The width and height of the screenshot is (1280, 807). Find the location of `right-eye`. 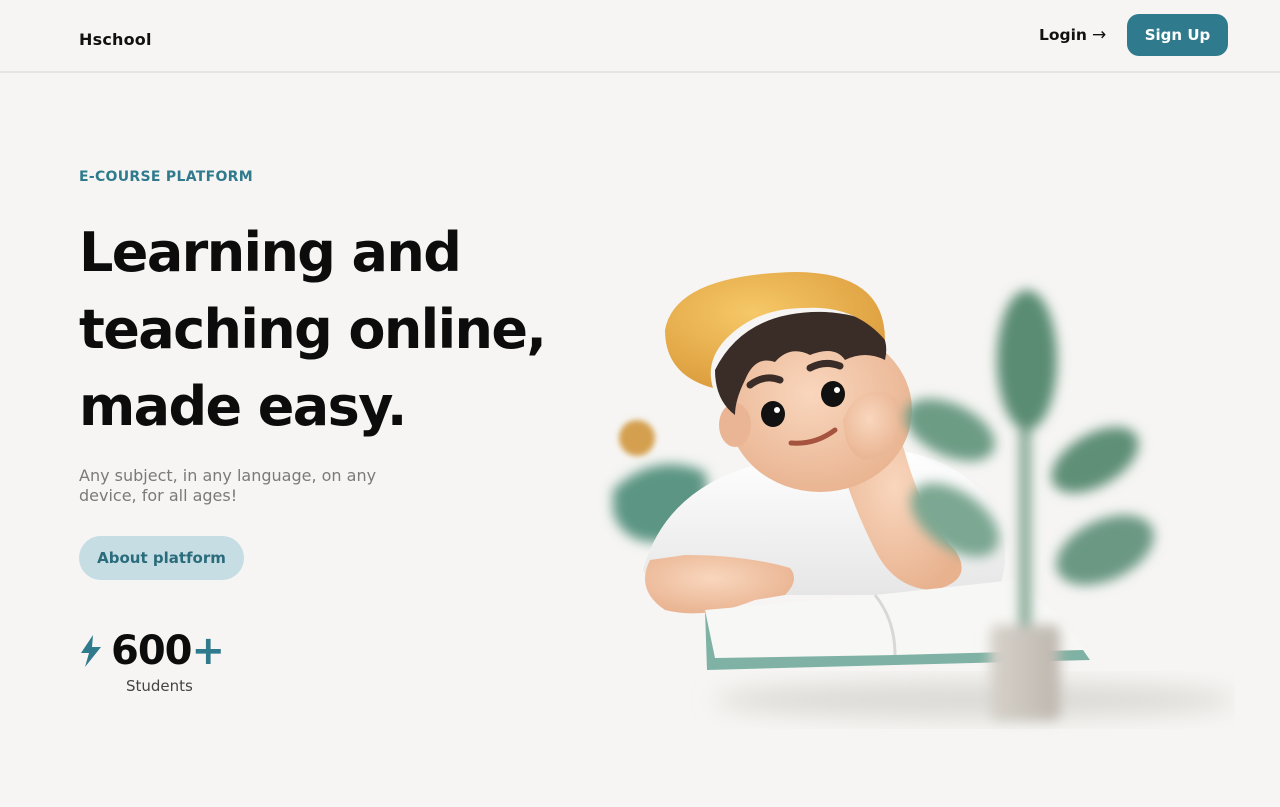

right-eye is located at coordinates (833, 394).